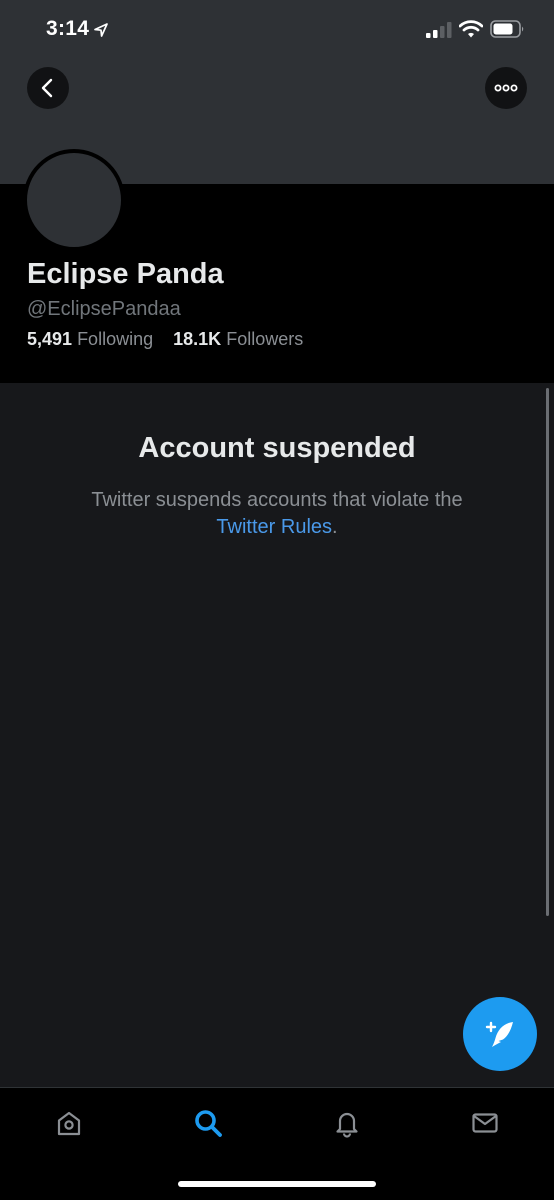 The height and width of the screenshot is (1200, 554). I want to click on mail-icon, so click(485, 1123).